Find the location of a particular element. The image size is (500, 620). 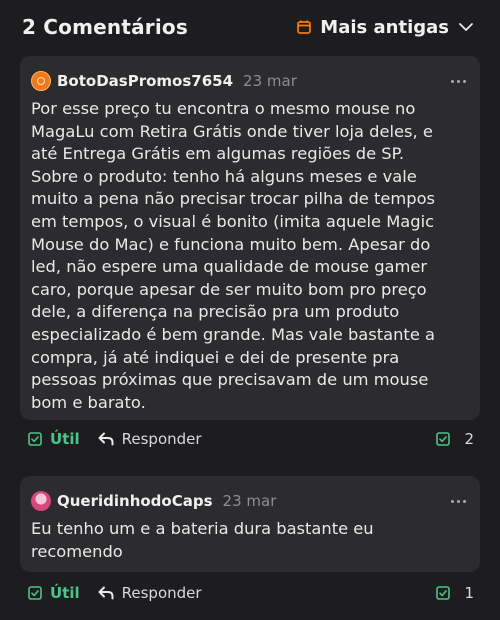

chevron-down-icon is located at coordinates (466, 27).